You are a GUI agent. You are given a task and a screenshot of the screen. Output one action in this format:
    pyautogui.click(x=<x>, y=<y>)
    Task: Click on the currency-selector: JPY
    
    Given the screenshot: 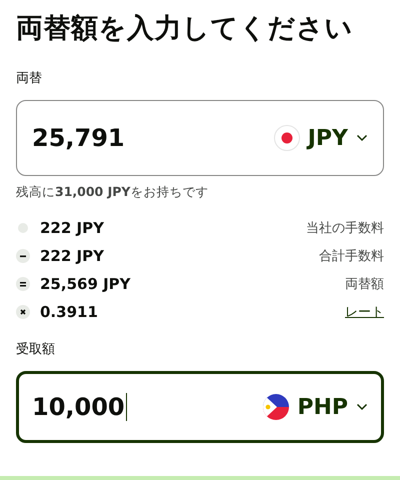 What is the action you would take?
    pyautogui.click(x=321, y=138)
    